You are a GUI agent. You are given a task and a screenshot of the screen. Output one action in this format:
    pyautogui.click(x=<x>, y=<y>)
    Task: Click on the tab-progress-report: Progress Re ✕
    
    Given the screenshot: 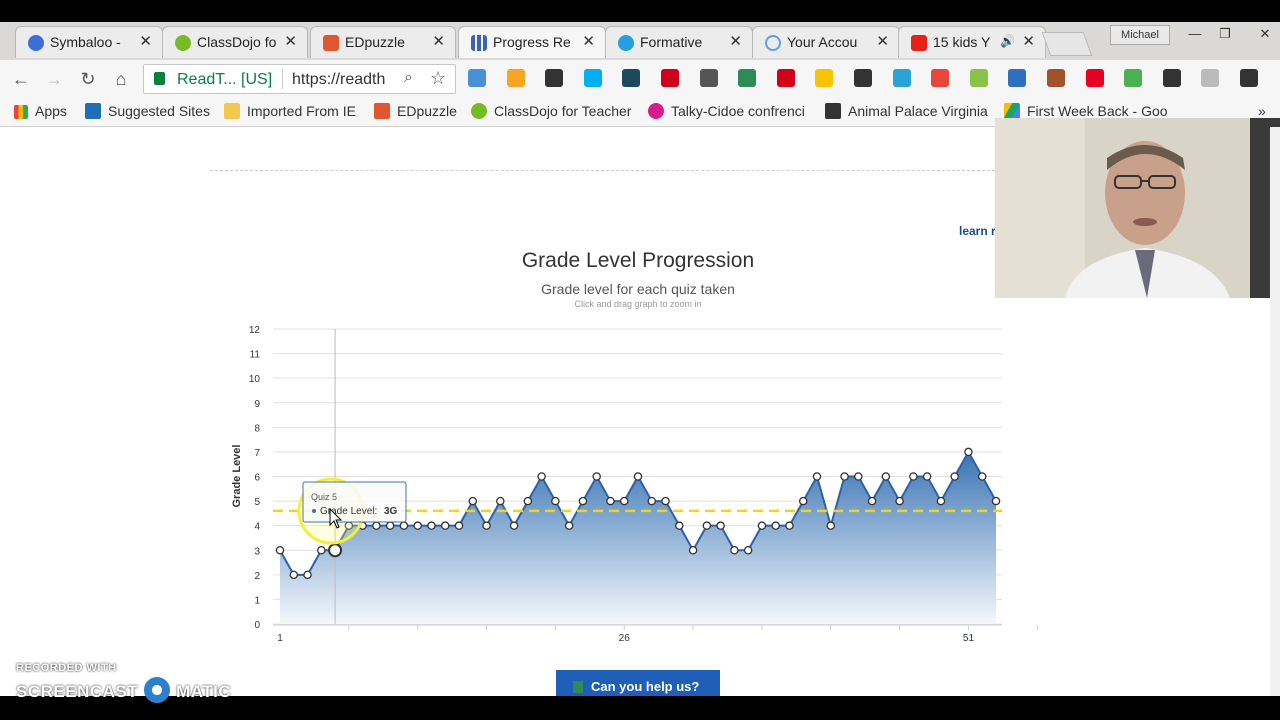 What is the action you would take?
    pyautogui.click(x=532, y=42)
    